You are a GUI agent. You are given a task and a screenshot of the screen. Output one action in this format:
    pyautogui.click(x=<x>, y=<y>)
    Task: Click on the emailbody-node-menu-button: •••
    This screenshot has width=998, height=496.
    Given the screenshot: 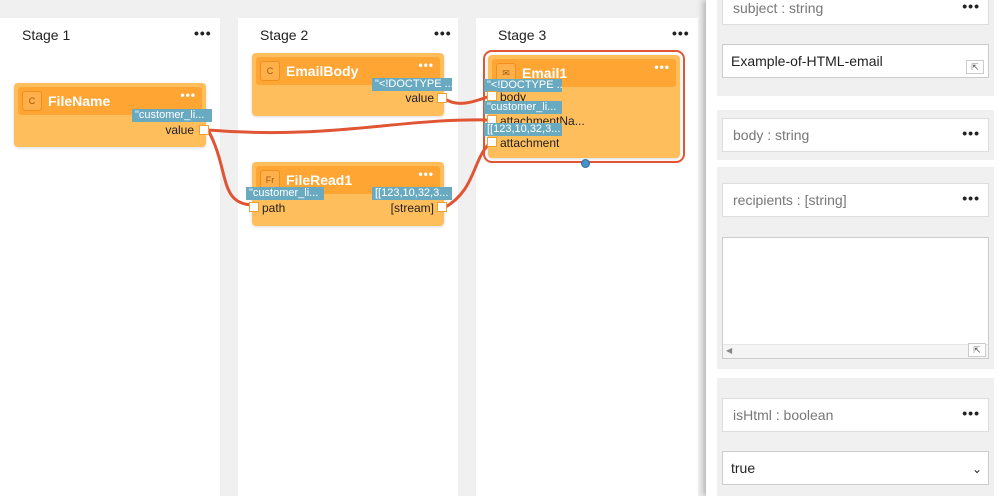 What is the action you would take?
    pyautogui.click(x=426, y=65)
    